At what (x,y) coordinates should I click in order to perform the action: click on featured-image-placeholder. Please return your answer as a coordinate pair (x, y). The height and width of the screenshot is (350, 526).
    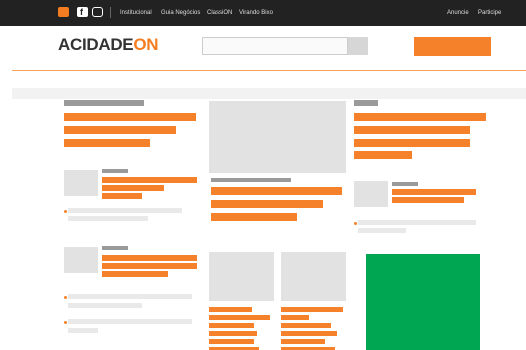
    Looking at the image, I should click on (277, 137).